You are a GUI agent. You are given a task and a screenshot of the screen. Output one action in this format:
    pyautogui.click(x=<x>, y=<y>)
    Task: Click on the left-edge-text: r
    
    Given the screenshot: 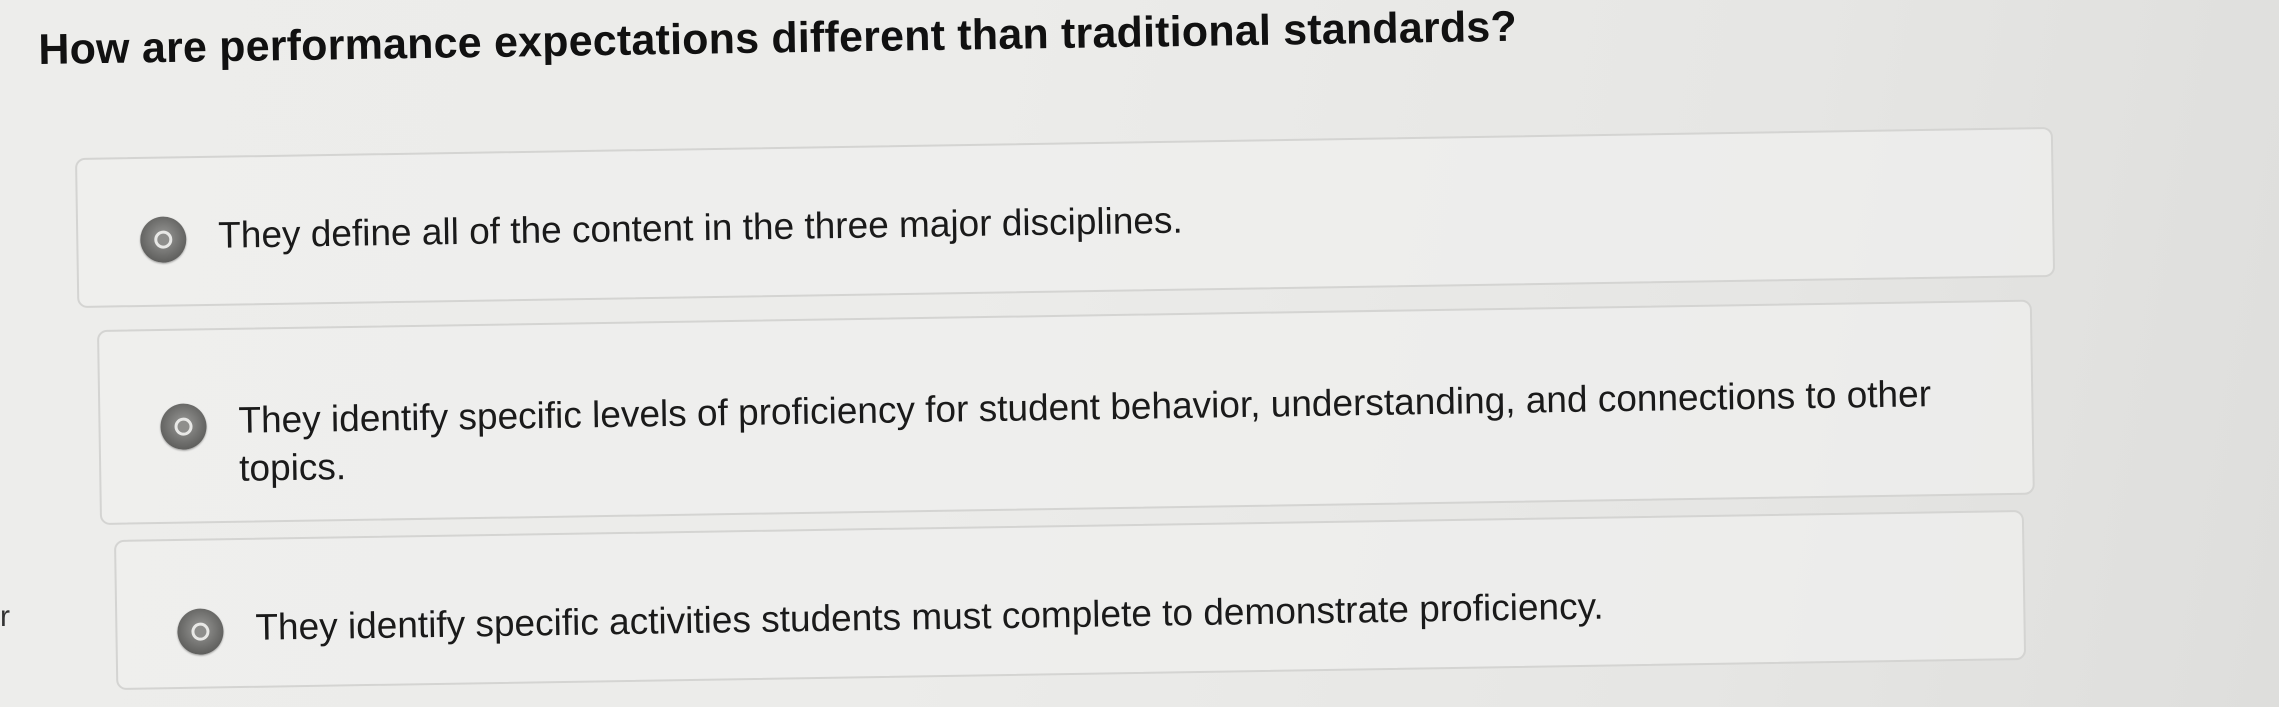 What is the action you would take?
    pyautogui.click(x=5, y=616)
    